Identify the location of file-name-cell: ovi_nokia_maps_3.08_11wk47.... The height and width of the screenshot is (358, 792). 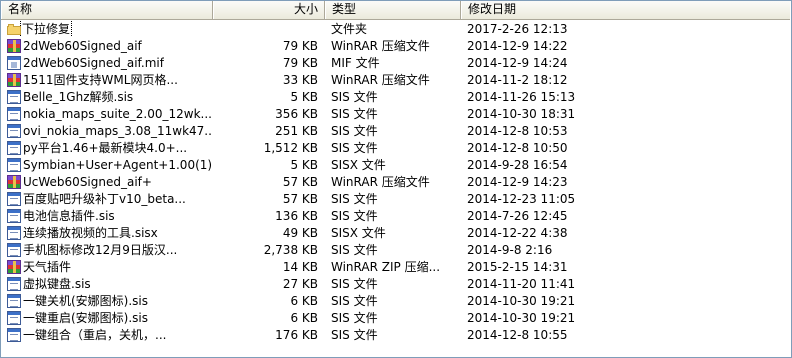
(107, 130).